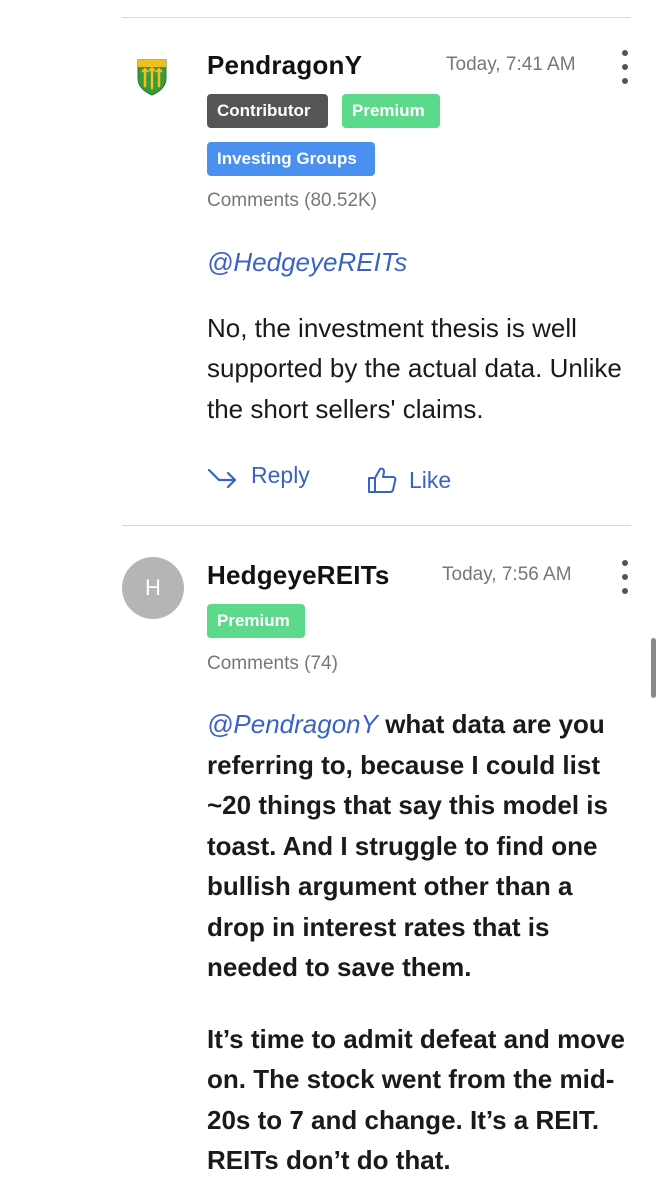 The image size is (661, 1200). I want to click on like-label: Like, so click(430, 479).